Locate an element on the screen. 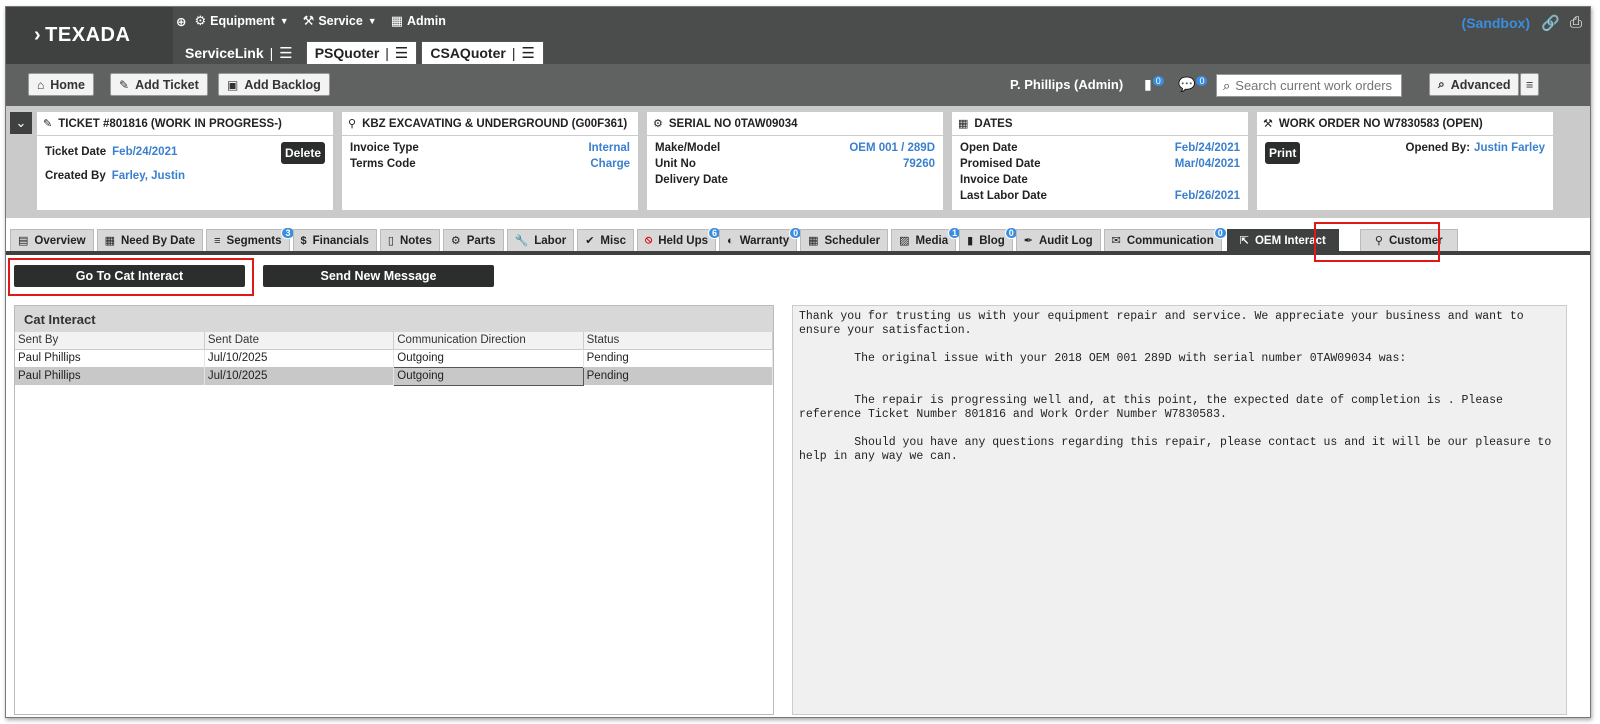 The height and width of the screenshot is (724, 1600). tab-communication: ✉ Communication 0 is located at coordinates (1165, 239).